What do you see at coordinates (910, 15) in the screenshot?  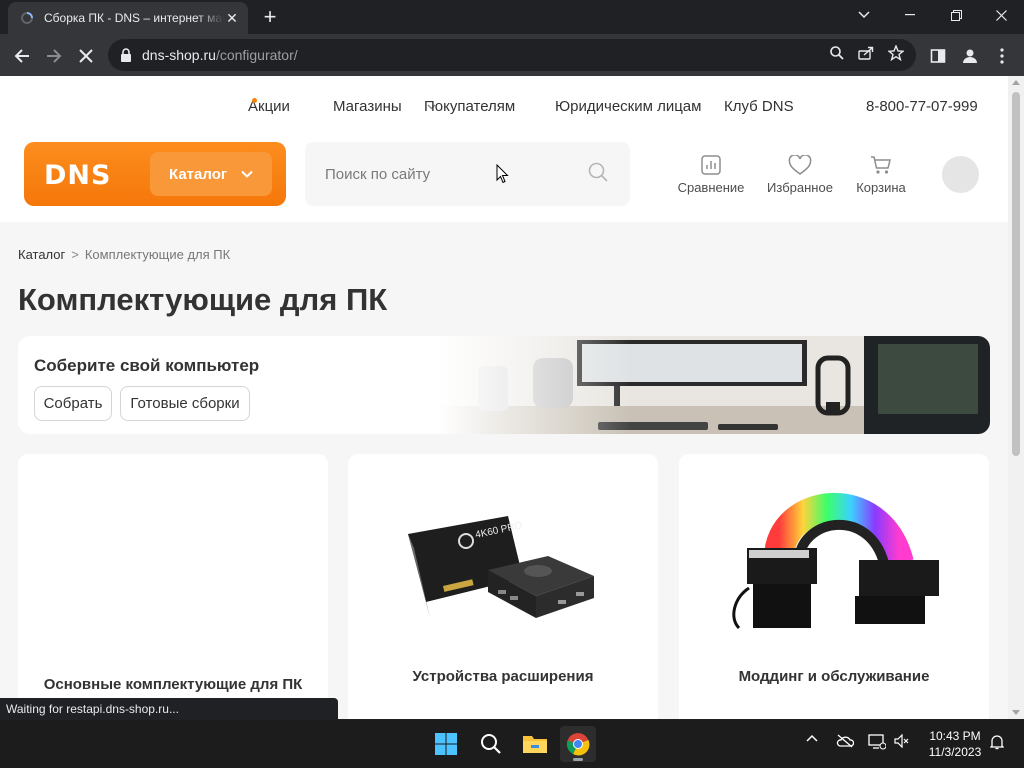 I see `minimize-button` at bounding box center [910, 15].